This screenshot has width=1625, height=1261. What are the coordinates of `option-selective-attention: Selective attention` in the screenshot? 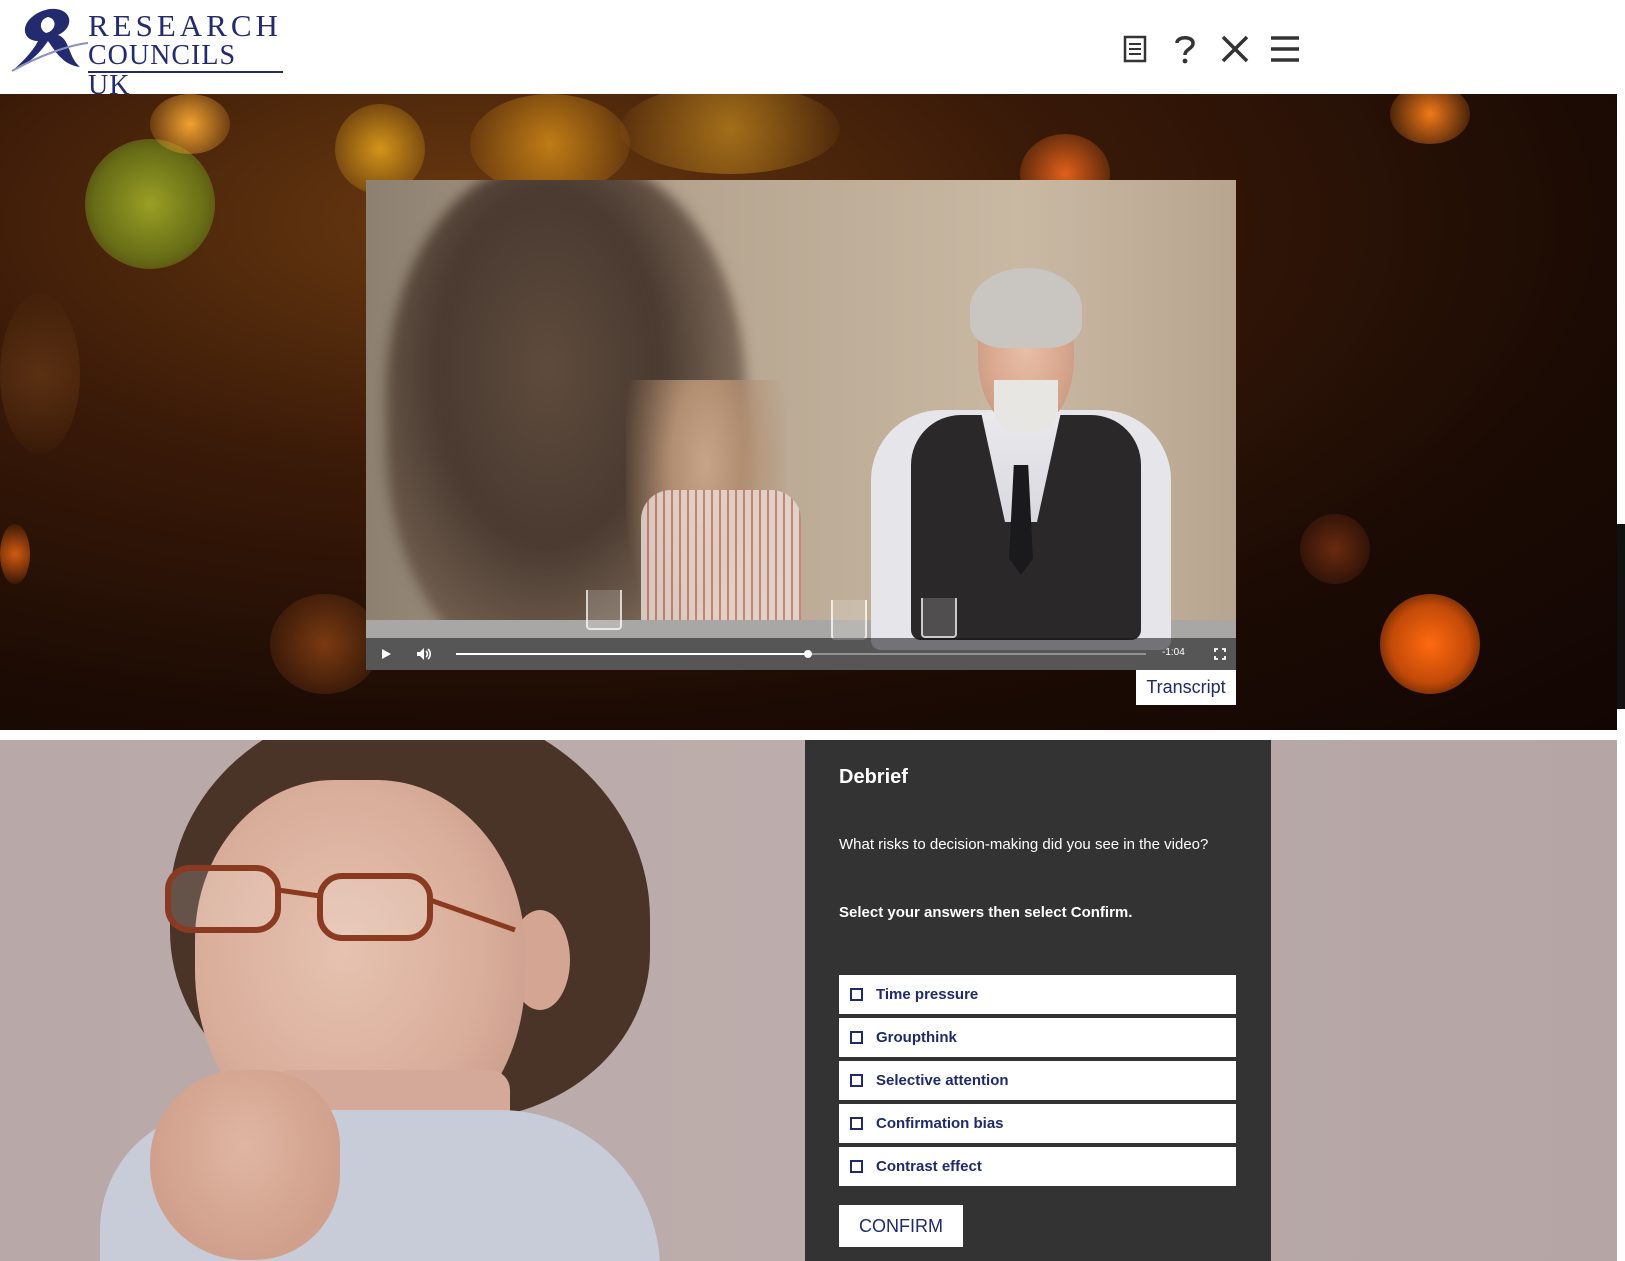 It's located at (1037, 1080).